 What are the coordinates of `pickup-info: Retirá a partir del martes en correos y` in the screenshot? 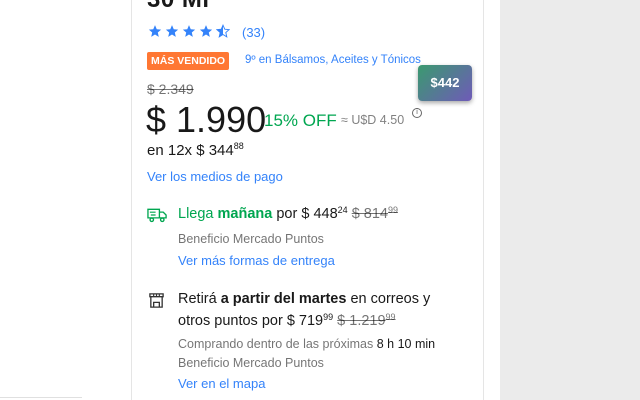 It's located at (304, 299).